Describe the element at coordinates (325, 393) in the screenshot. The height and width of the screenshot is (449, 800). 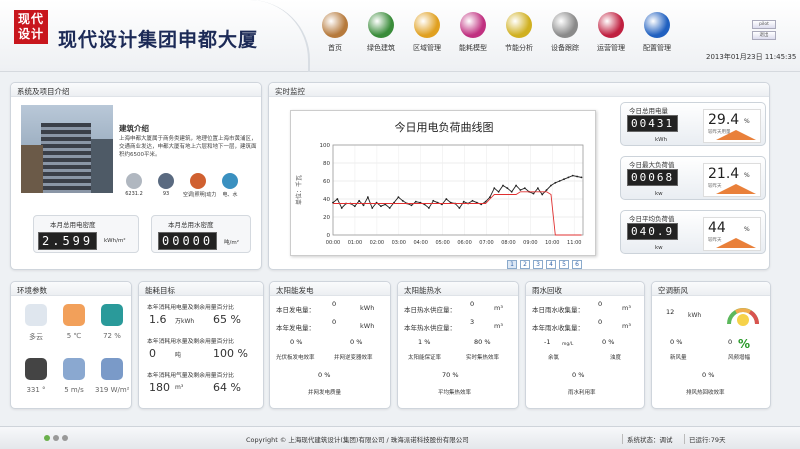
I see `solar-p3-label: 并网发电质量` at that location.